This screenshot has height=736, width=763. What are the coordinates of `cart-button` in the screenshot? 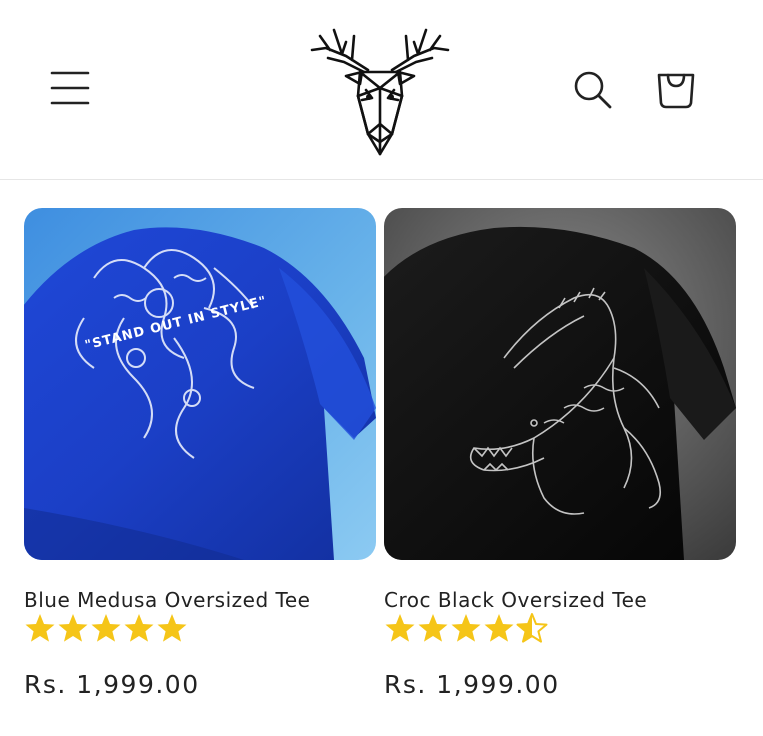 It's located at (676, 89).